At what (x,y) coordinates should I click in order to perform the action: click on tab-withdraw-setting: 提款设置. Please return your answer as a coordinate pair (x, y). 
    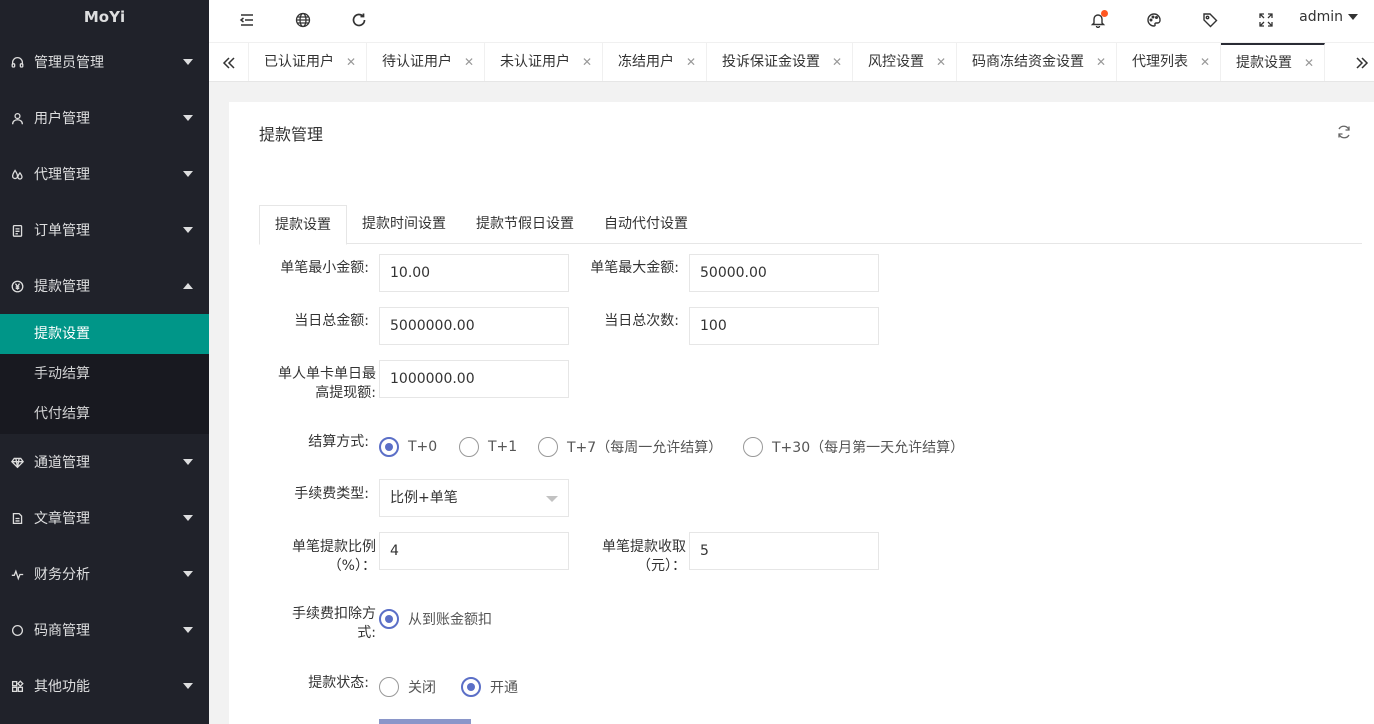
    Looking at the image, I should click on (303, 225).